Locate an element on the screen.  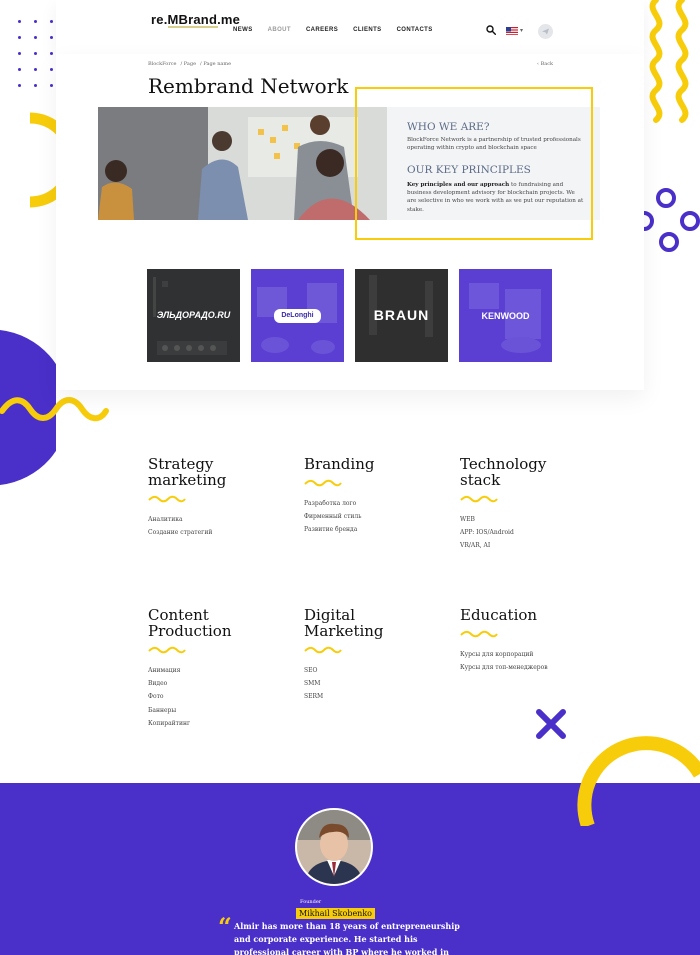
nav-about: ABOUT is located at coordinates (279, 30).